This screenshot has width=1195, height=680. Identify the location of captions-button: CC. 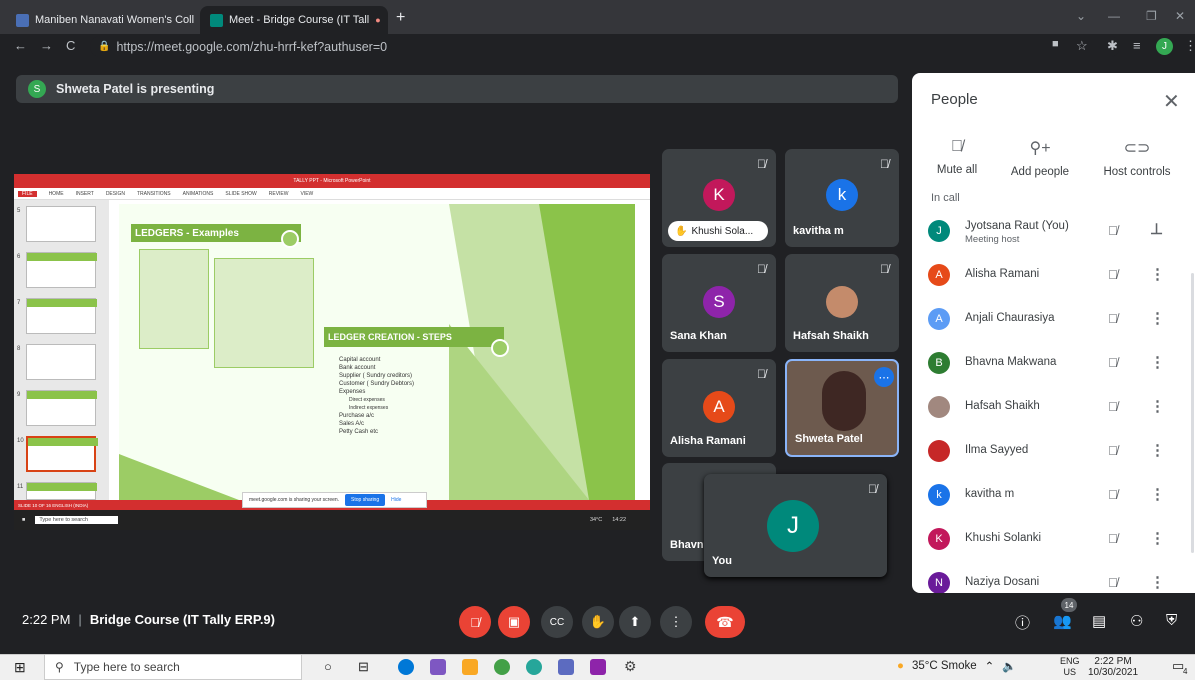
(557, 622).